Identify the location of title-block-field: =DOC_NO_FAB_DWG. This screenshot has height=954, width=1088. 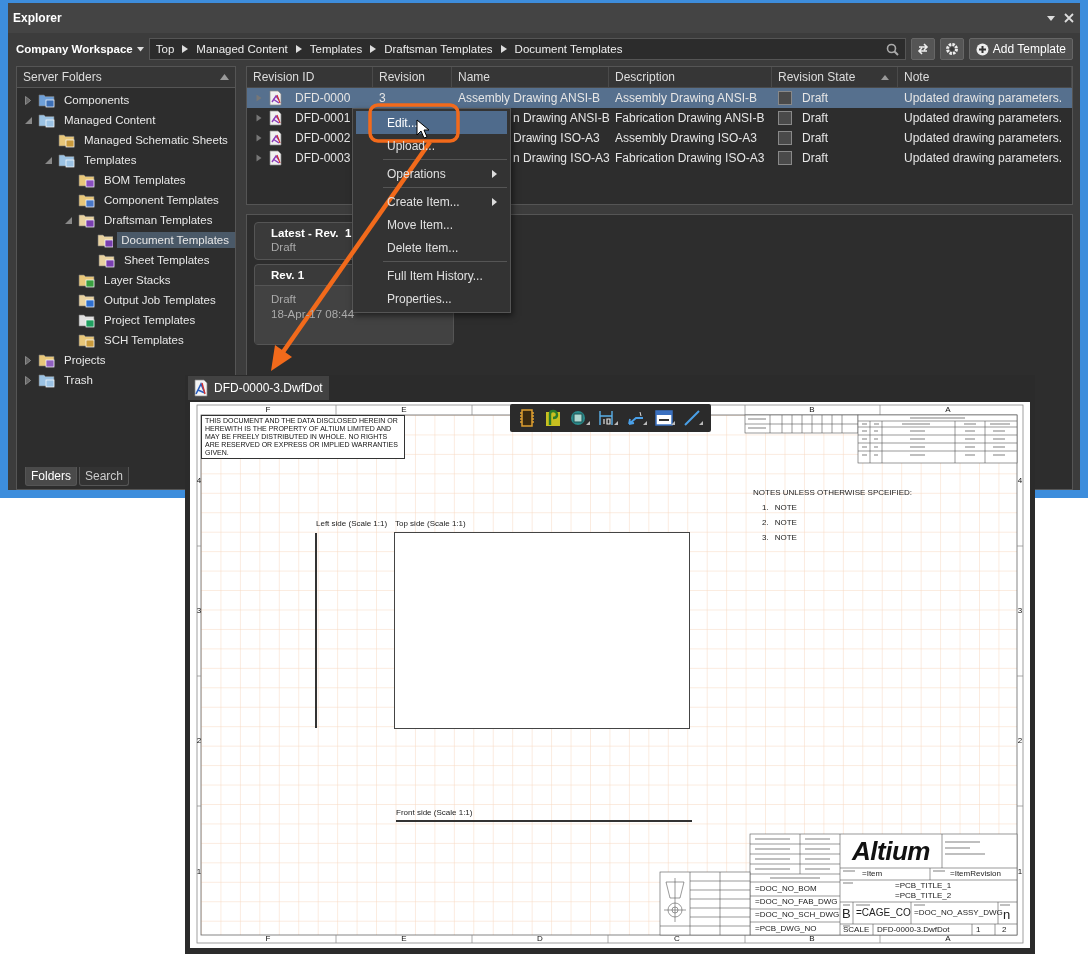
(796, 902).